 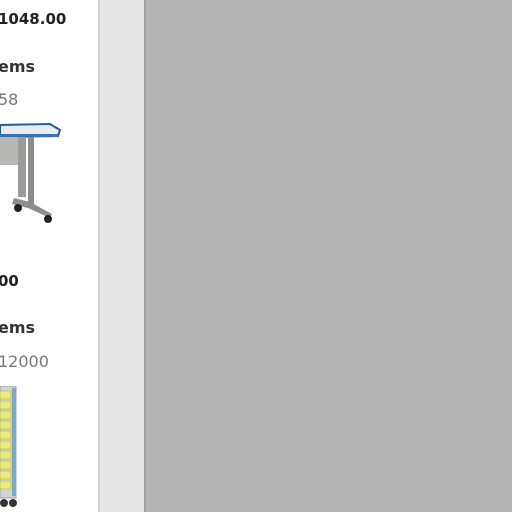 I want to click on scrollbar-track, so click(x=122, y=256).